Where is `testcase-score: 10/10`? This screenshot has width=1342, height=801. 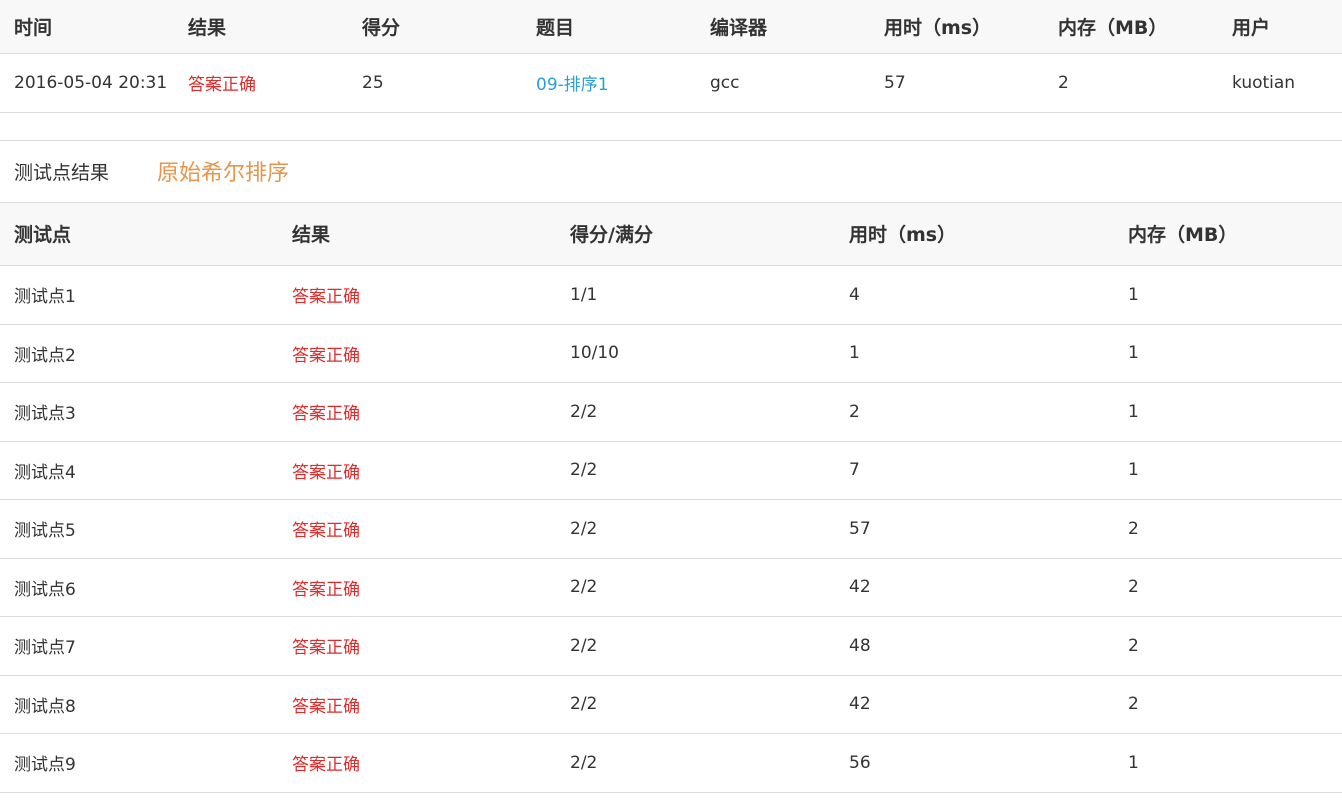
testcase-score: 10/10 is located at coordinates (695, 353).